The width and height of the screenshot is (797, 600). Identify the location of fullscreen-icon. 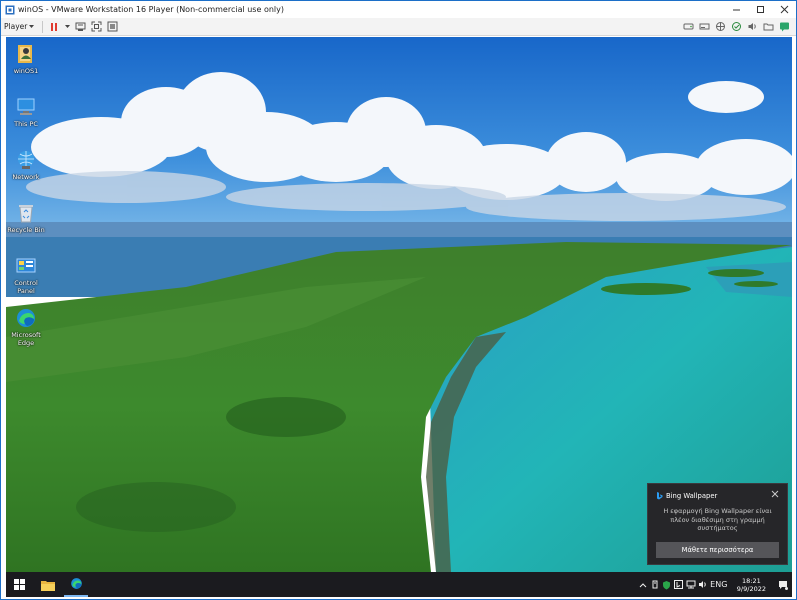
(96, 26).